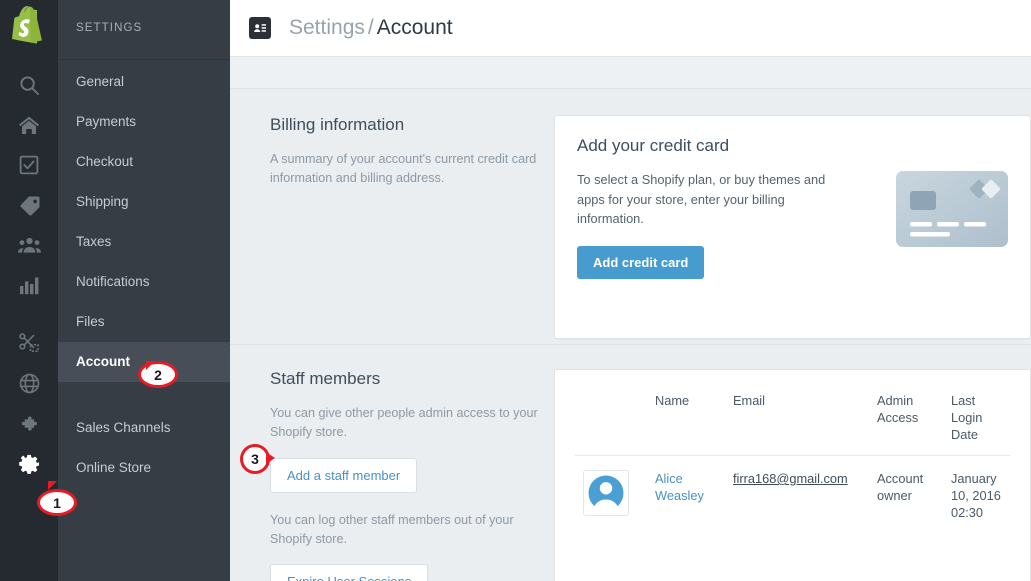 The width and height of the screenshot is (1031, 581). I want to click on add-staff-action-wrap: Add a staff member, so click(404, 475).